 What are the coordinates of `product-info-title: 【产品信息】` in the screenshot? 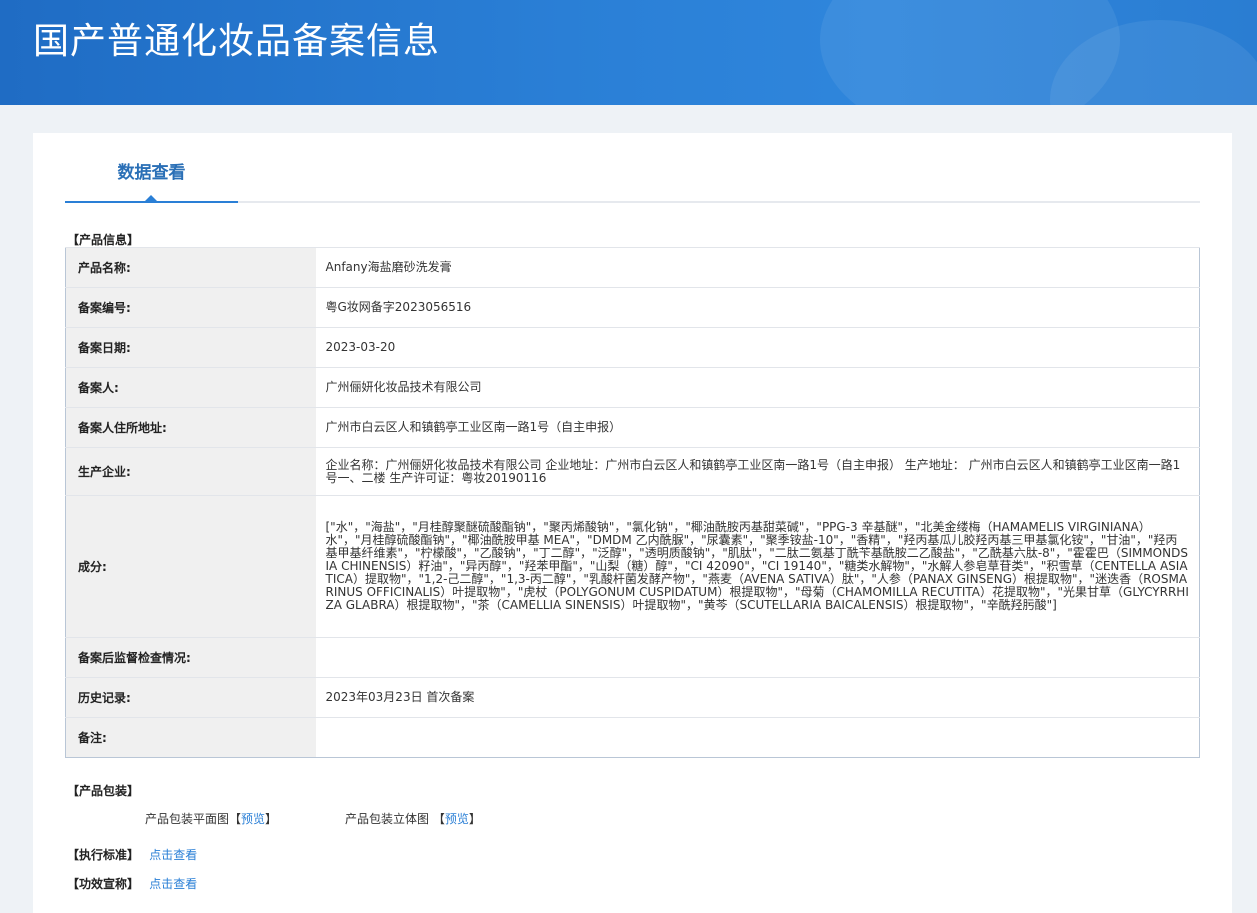 It's located at (103, 240).